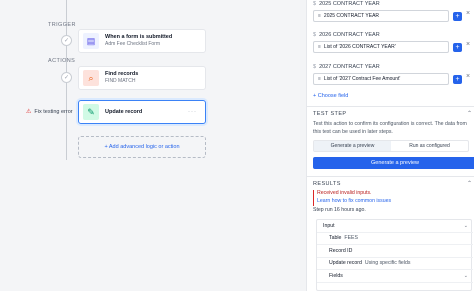 The image size is (474, 291). Describe the element at coordinates (393, 163) in the screenshot. I see `generate-preview-button: Generate a preview` at that location.